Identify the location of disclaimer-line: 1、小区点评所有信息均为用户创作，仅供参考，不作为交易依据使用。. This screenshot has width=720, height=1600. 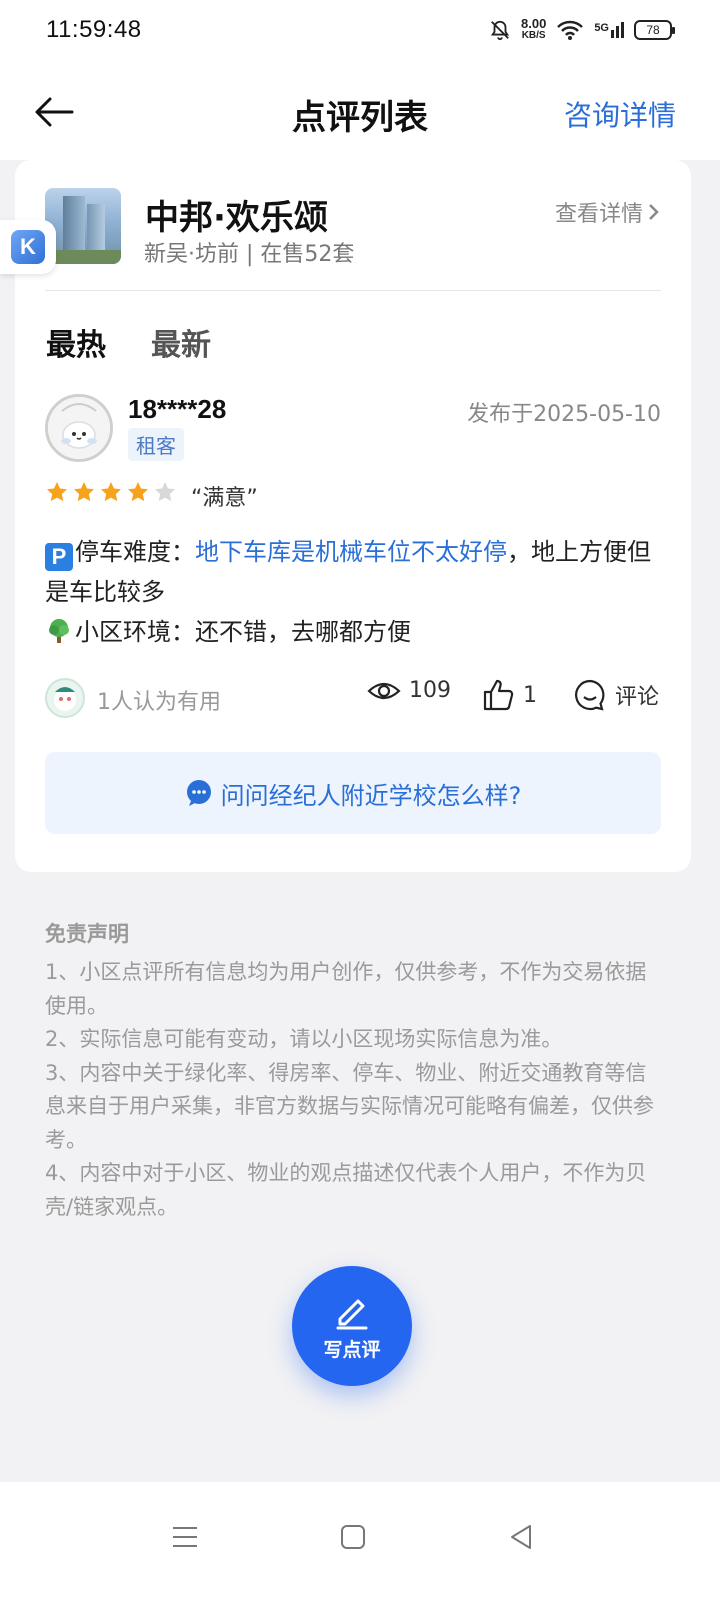
(346, 989).